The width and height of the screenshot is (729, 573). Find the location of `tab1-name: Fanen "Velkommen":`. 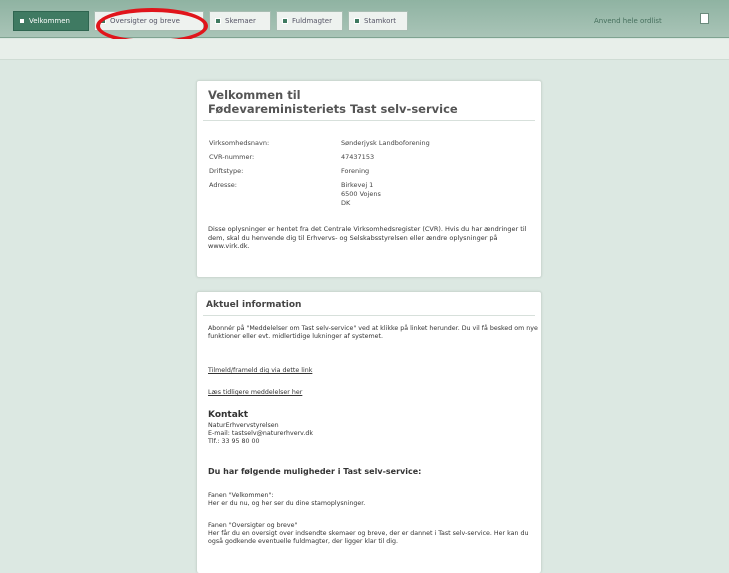

tab1-name: Fanen "Velkommen": is located at coordinates (241, 495).